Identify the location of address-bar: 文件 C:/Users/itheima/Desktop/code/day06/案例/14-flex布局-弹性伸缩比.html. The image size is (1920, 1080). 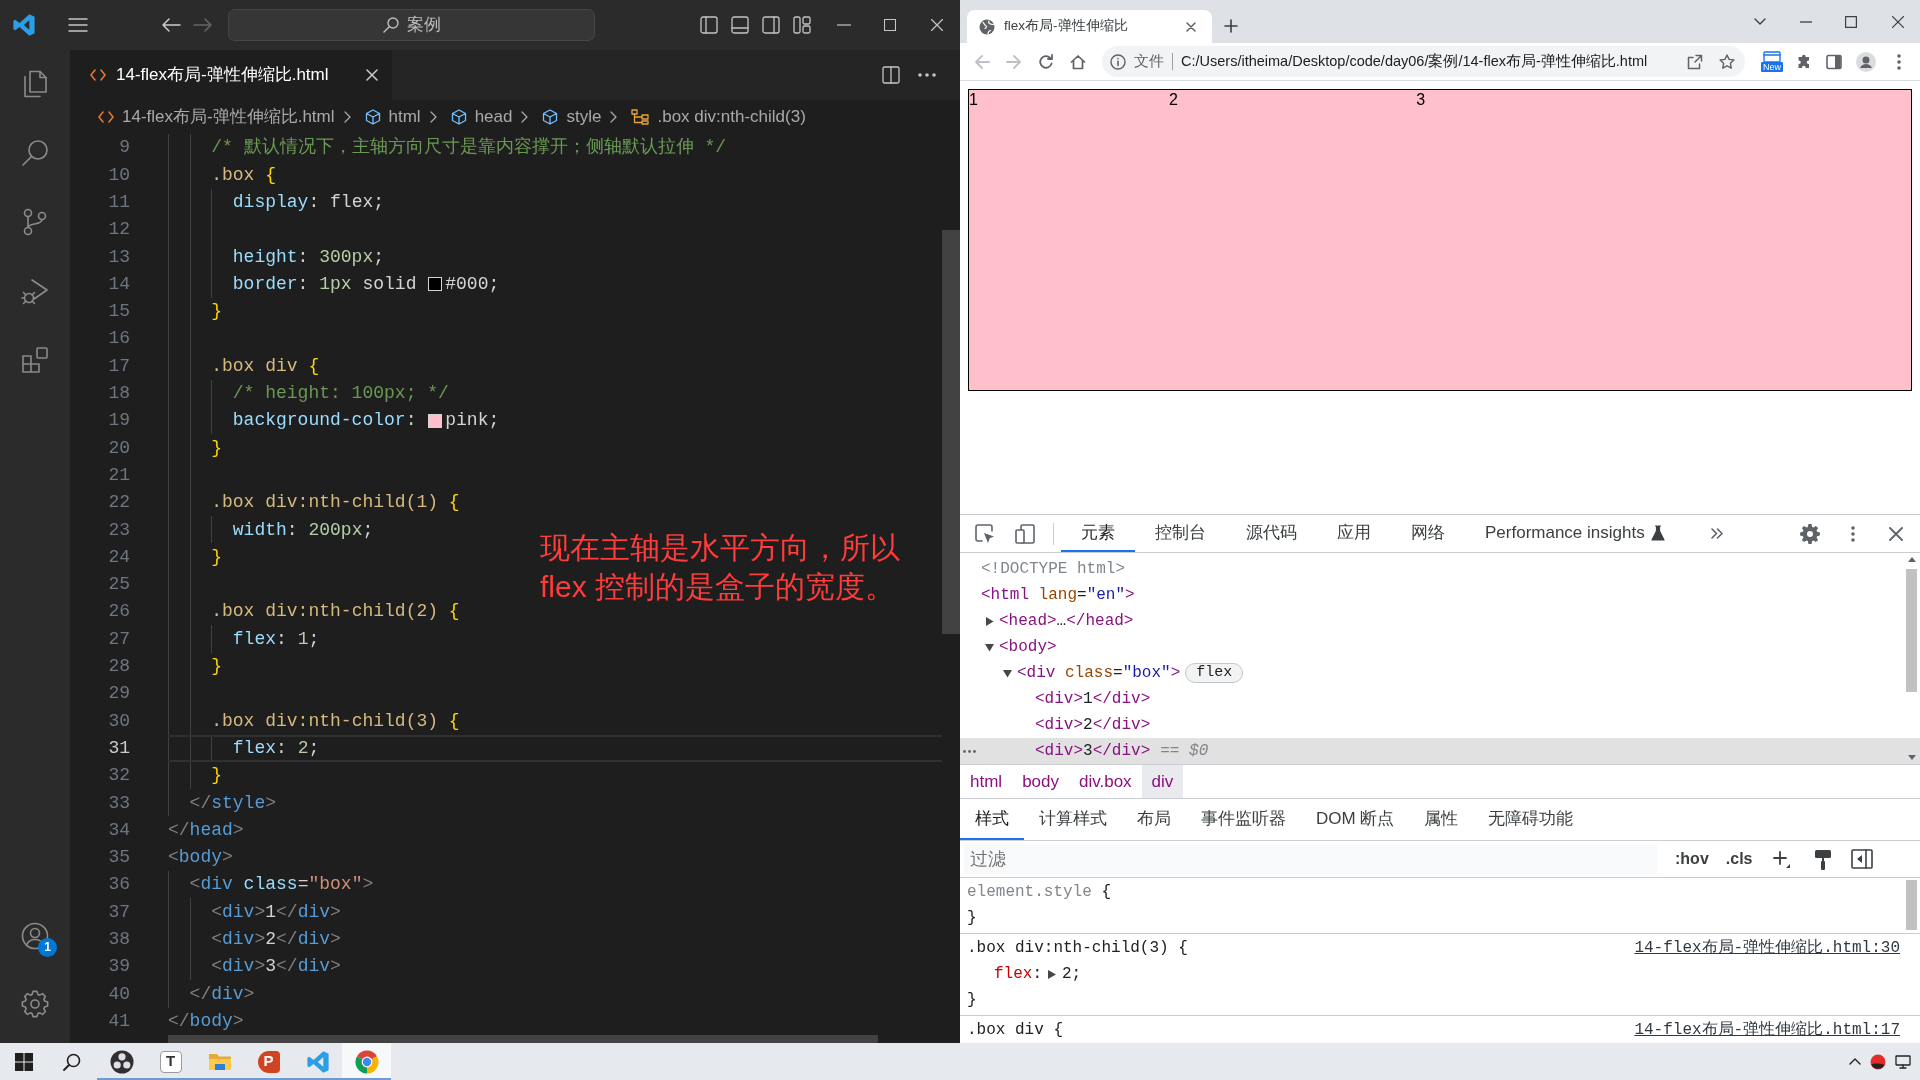
(1423, 61).